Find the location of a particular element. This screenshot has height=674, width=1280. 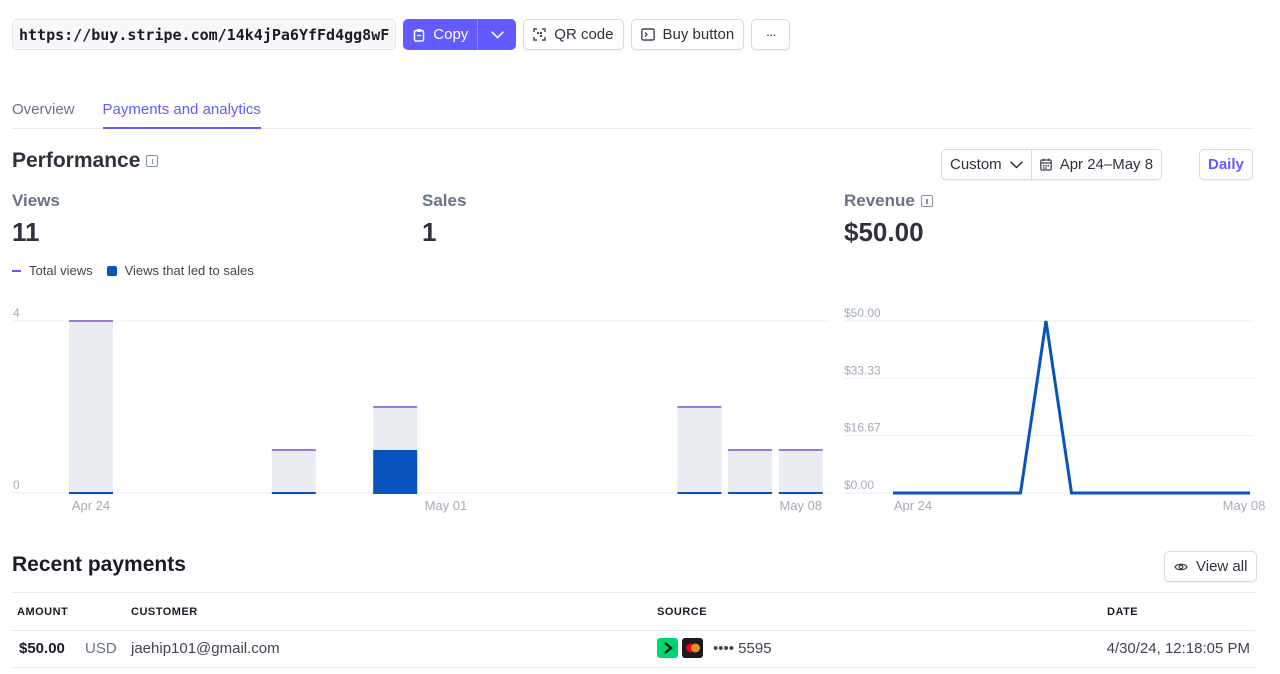

y-tick-label: 0 is located at coordinates (16, 485).